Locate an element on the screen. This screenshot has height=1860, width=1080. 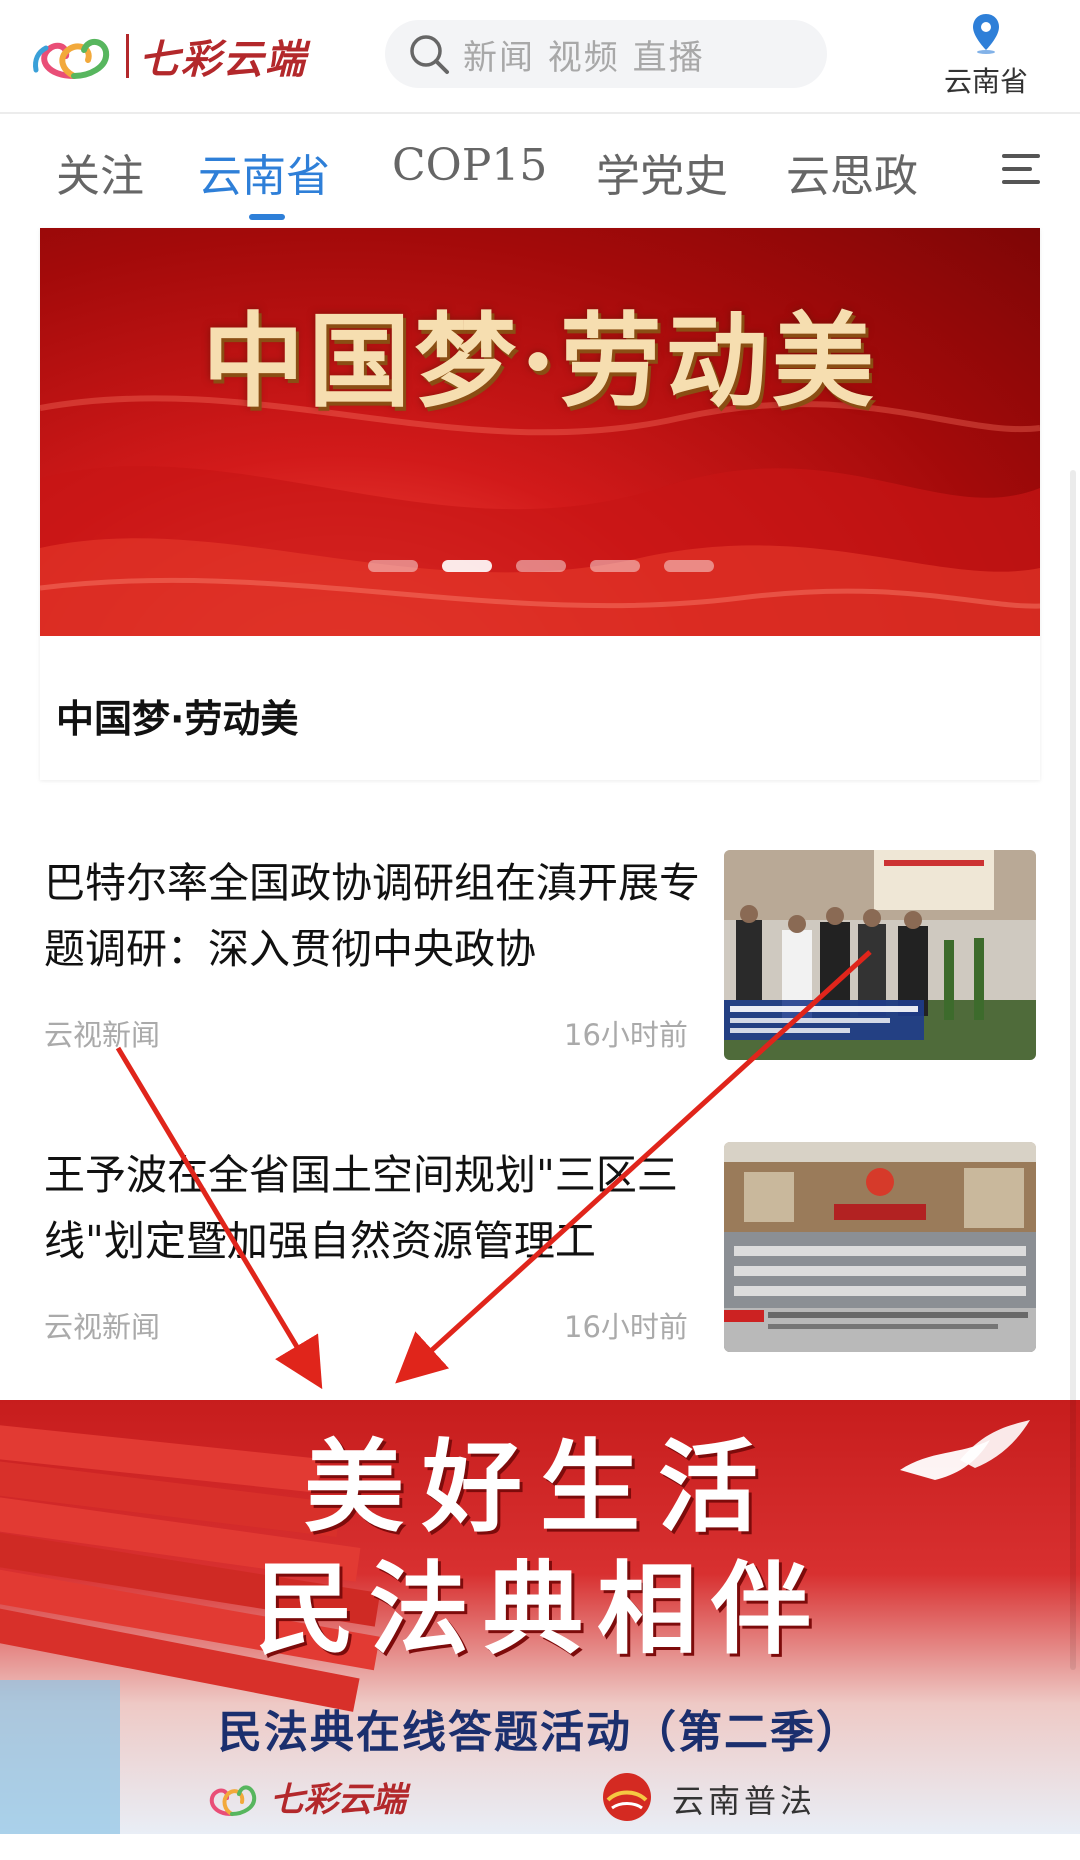
tab-party-history: 学党史 is located at coordinates (662, 172).